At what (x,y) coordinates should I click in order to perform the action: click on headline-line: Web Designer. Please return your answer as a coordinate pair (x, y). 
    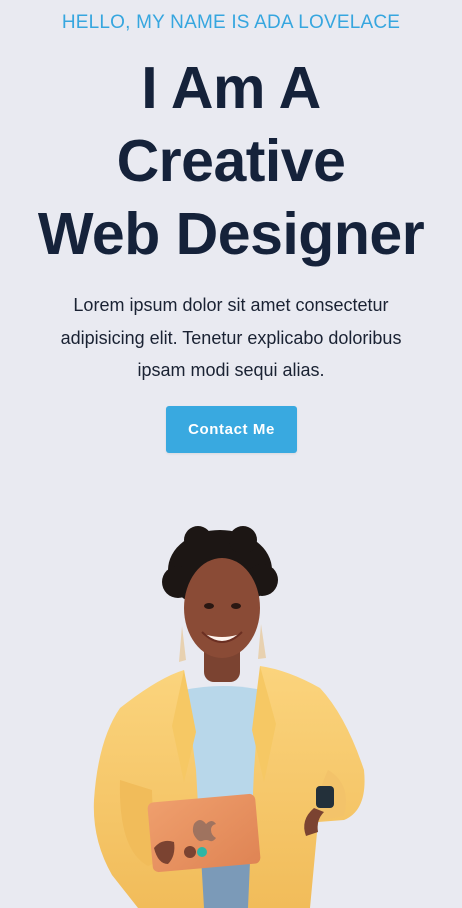
    Looking at the image, I should click on (231, 234).